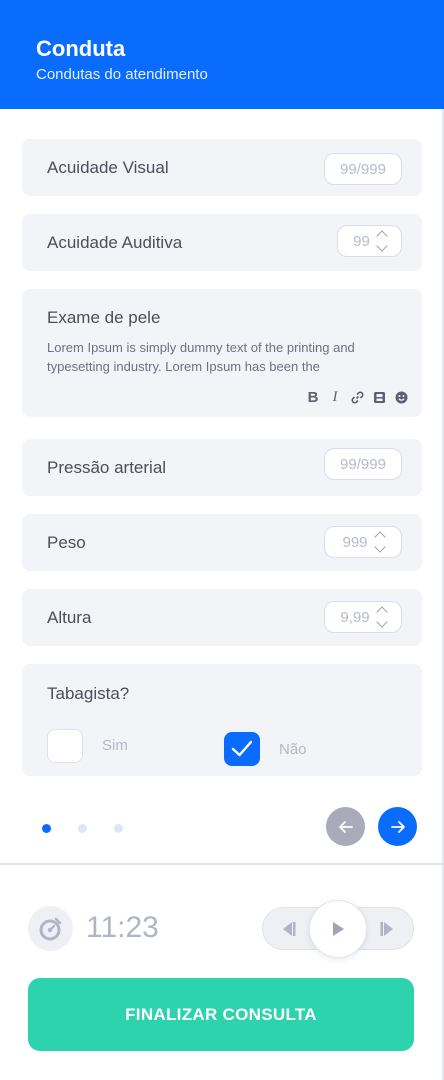  I want to click on acuidade-visual-input: 99/999, so click(363, 169).